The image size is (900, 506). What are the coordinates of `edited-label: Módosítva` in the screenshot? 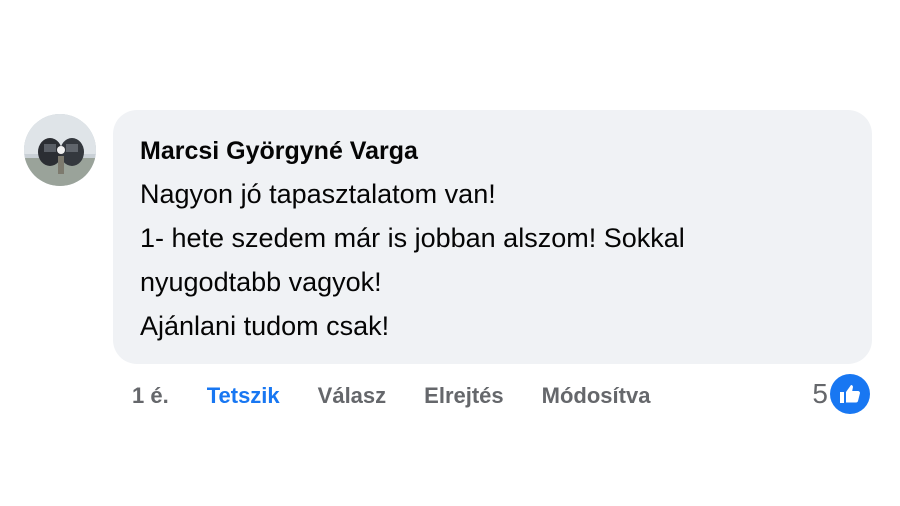 It's located at (596, 396).